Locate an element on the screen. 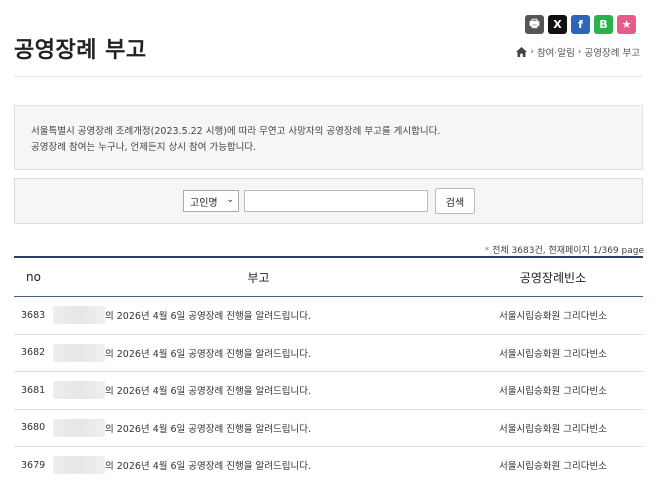 Image resolution: width=658 pixels, height=484 pixels. search-button: 검색 is located at coordinates (455, 201).